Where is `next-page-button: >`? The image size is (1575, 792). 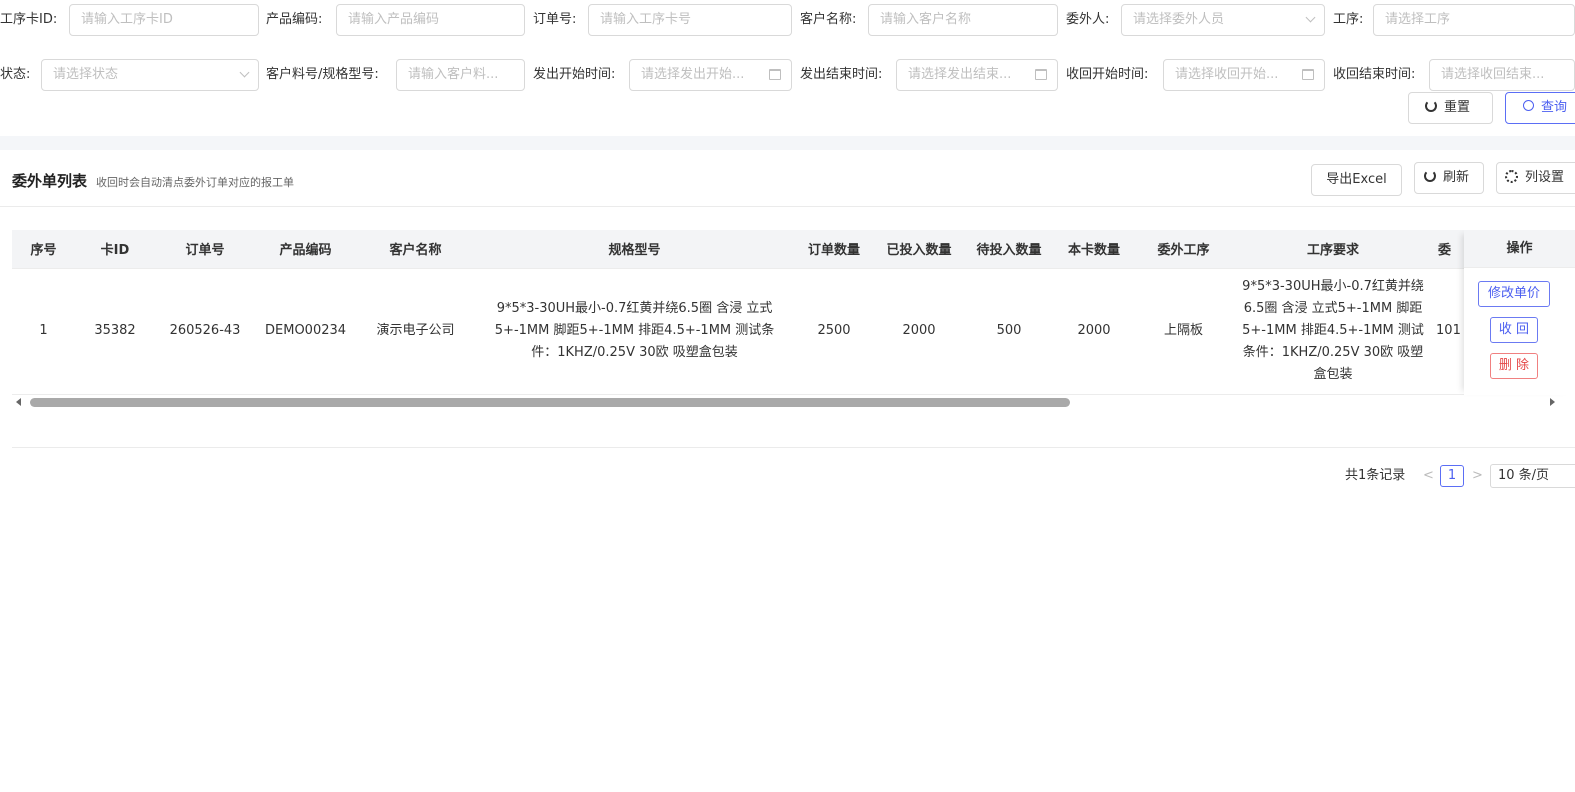 next-page-button: > is located at coordinates (1477, 476).